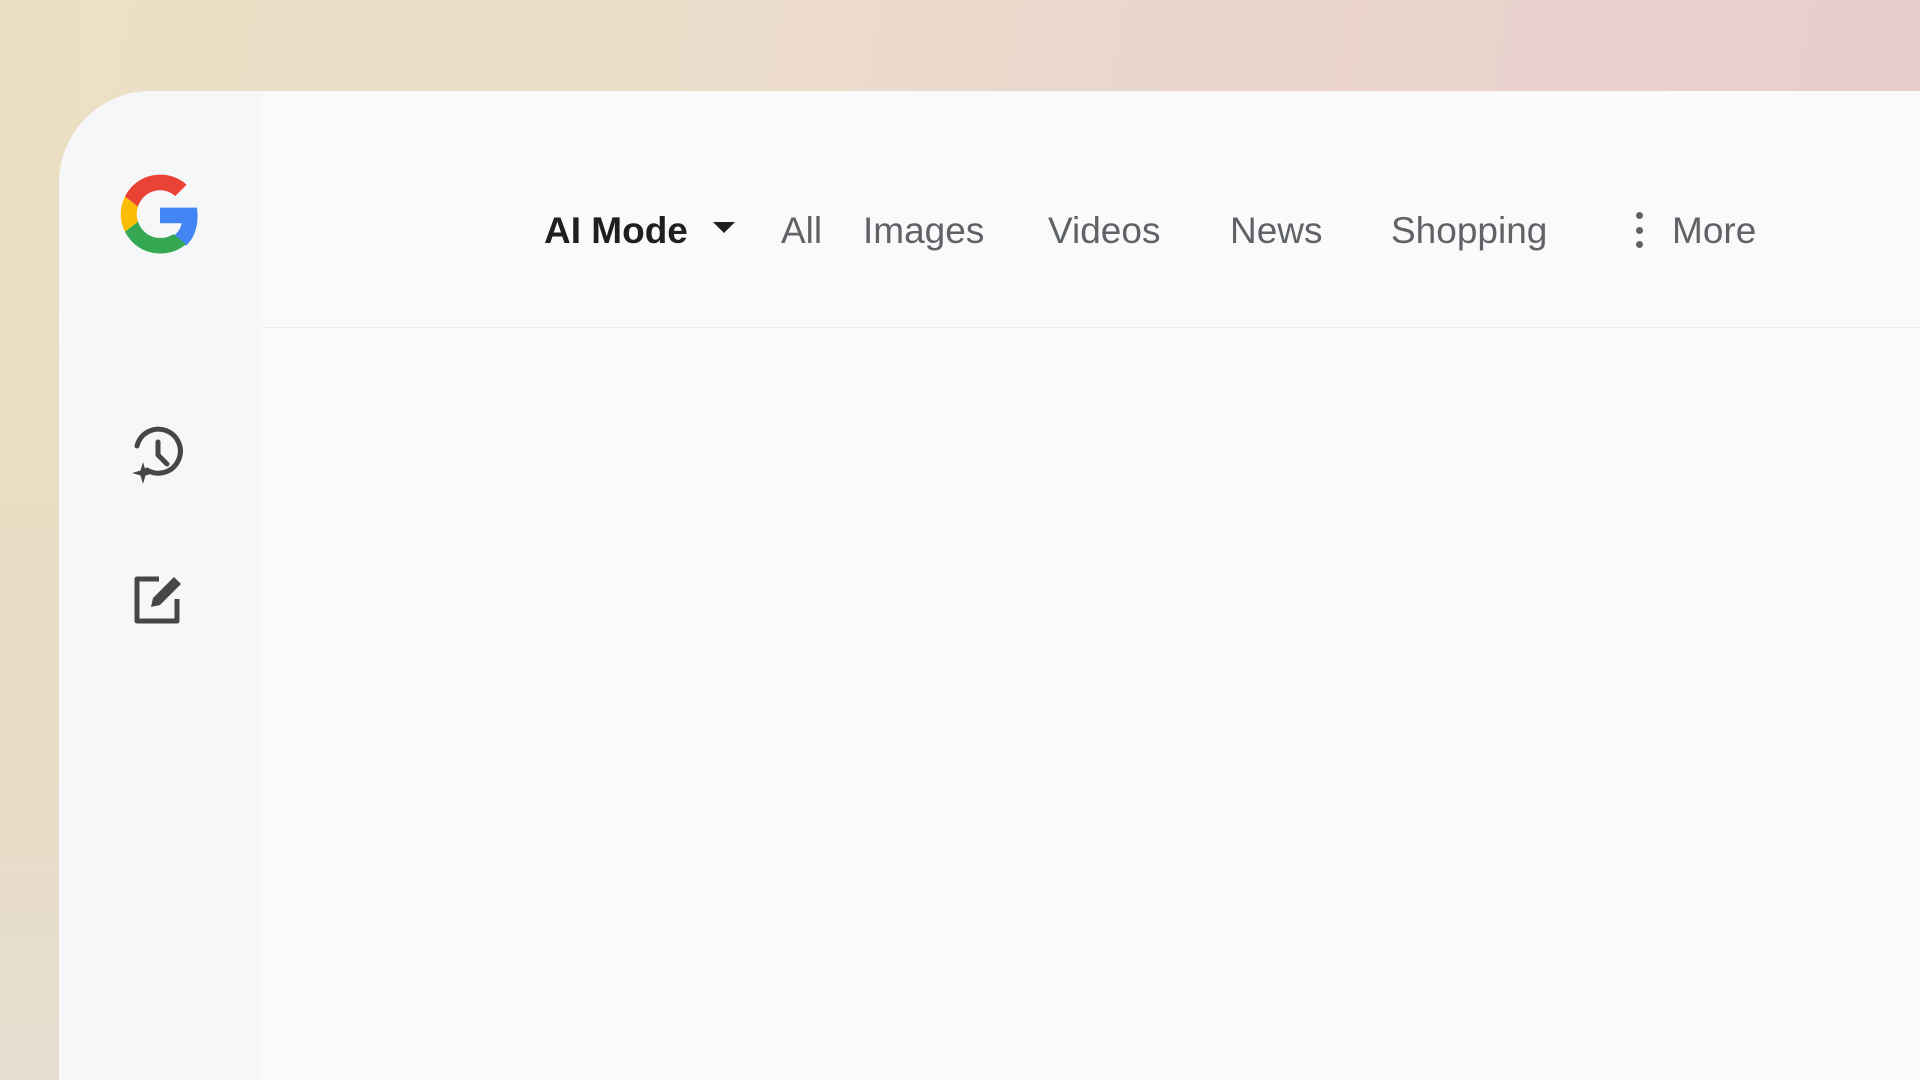  Describe the element at coordinates (1104, 231) in the screenshot. I see `tab-videos: Videos` at that location.